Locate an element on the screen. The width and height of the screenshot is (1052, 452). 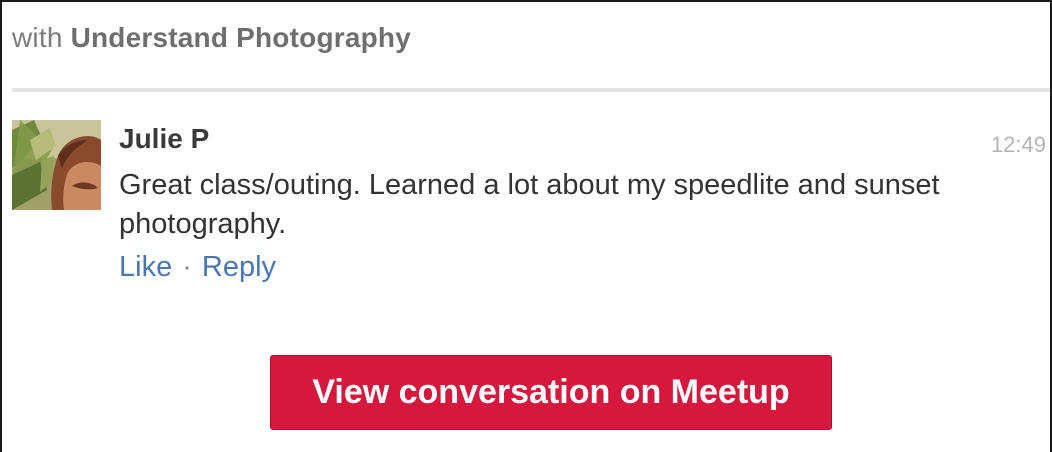
view-conversation-button: View conversation on Meetup is located at coordinates (551, 392).